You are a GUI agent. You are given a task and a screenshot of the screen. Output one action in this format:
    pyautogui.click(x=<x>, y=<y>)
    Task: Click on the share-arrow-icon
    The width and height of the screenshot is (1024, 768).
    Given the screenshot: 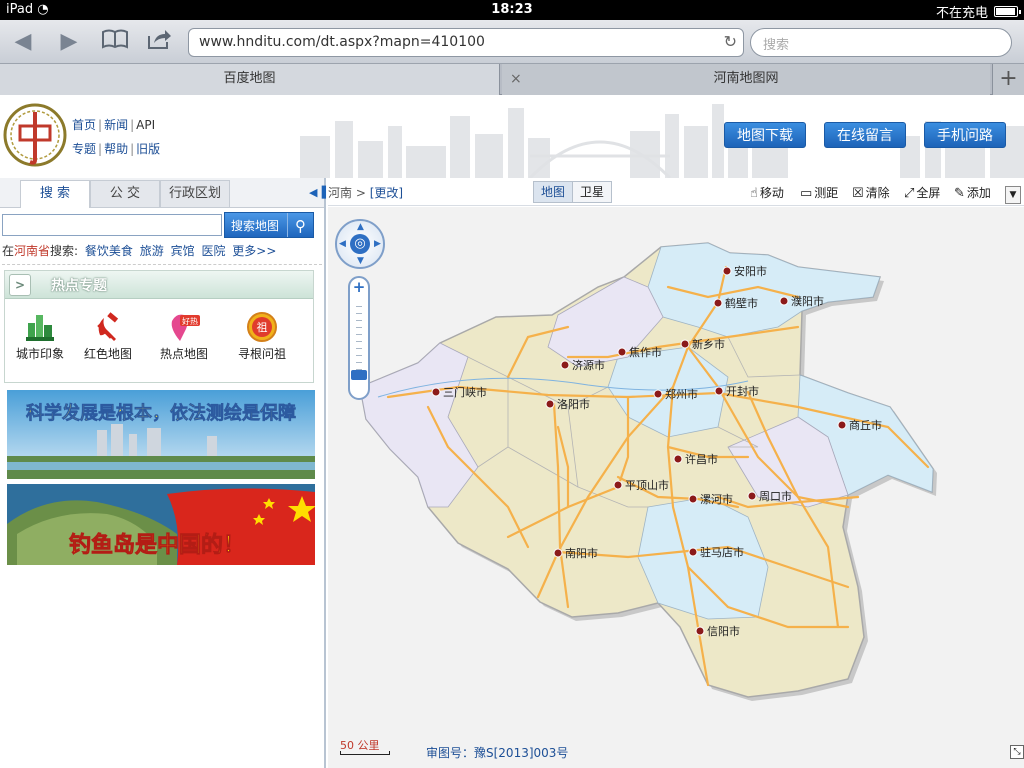 What is the action you would take?
    pyautogui.click(x=159, y=39)
    